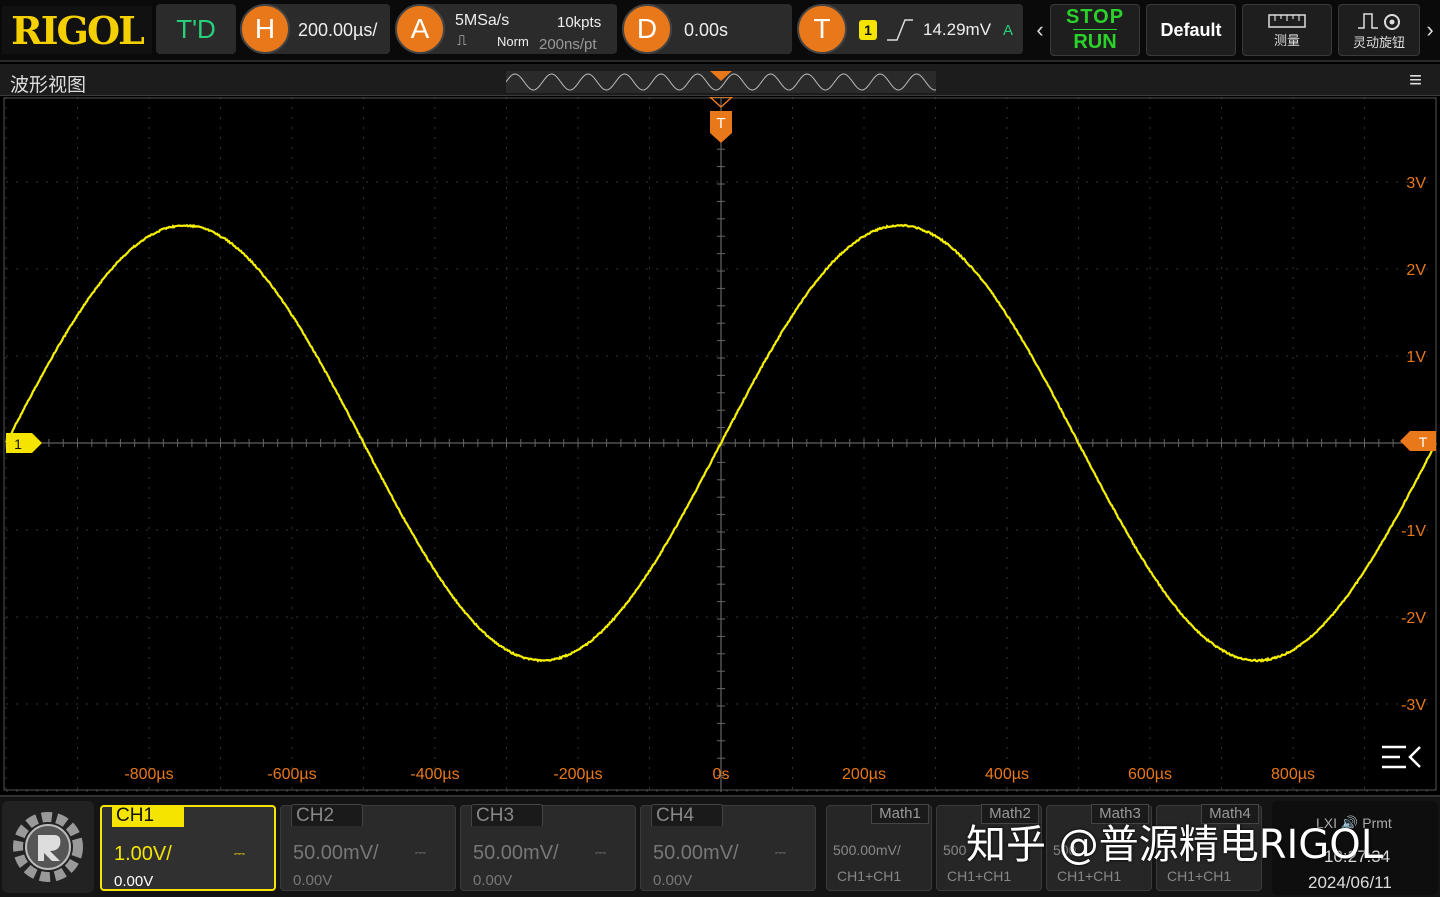 This screenshot has height=897, width=1440. I want to click on math4-source: CH1+CH1, so click(1199, 876).